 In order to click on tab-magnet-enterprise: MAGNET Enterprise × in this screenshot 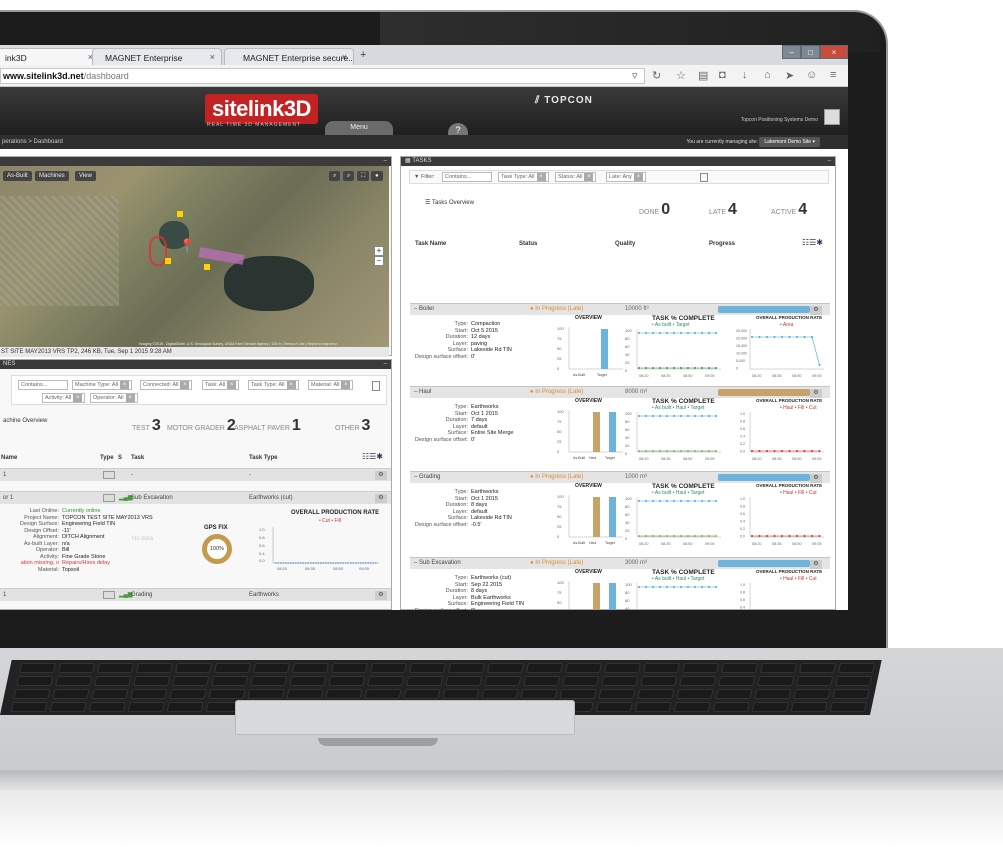, I will do `click(157, 56)`.